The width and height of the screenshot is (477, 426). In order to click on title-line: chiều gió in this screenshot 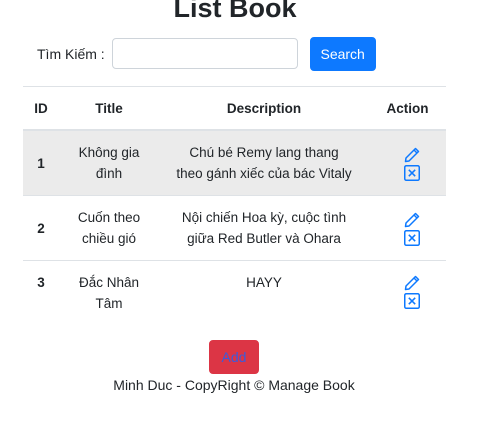, I will do `click(109, 238)`.